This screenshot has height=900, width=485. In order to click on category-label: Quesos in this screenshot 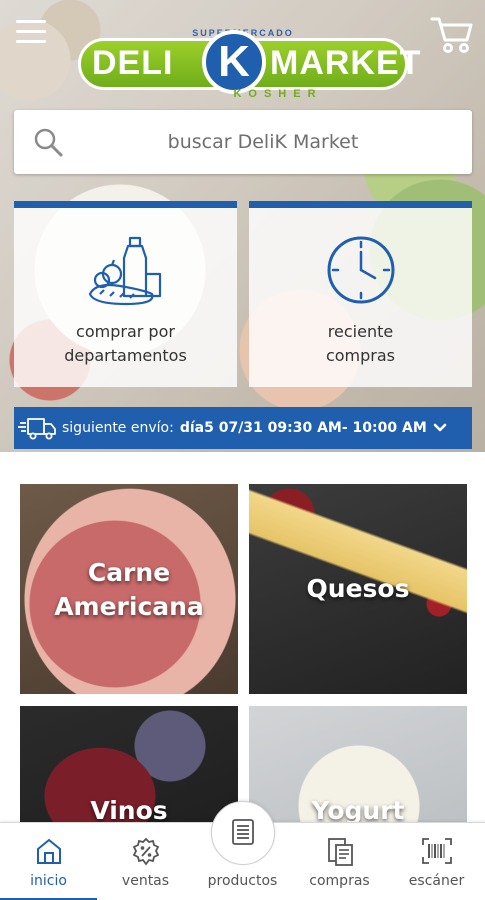, I will do `click(358, 588)`.